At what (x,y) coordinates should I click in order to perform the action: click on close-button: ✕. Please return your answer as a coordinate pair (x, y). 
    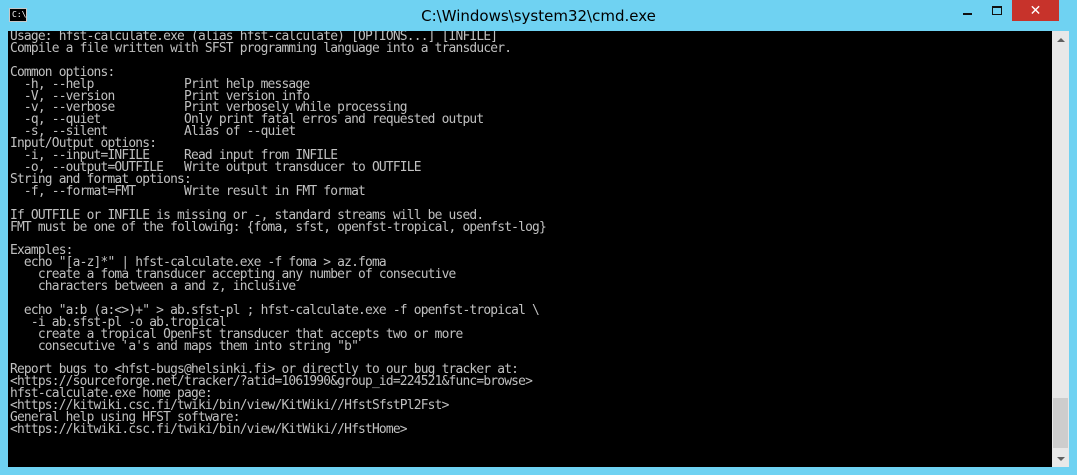
    Looking at the image, I should click on (1035, 10).